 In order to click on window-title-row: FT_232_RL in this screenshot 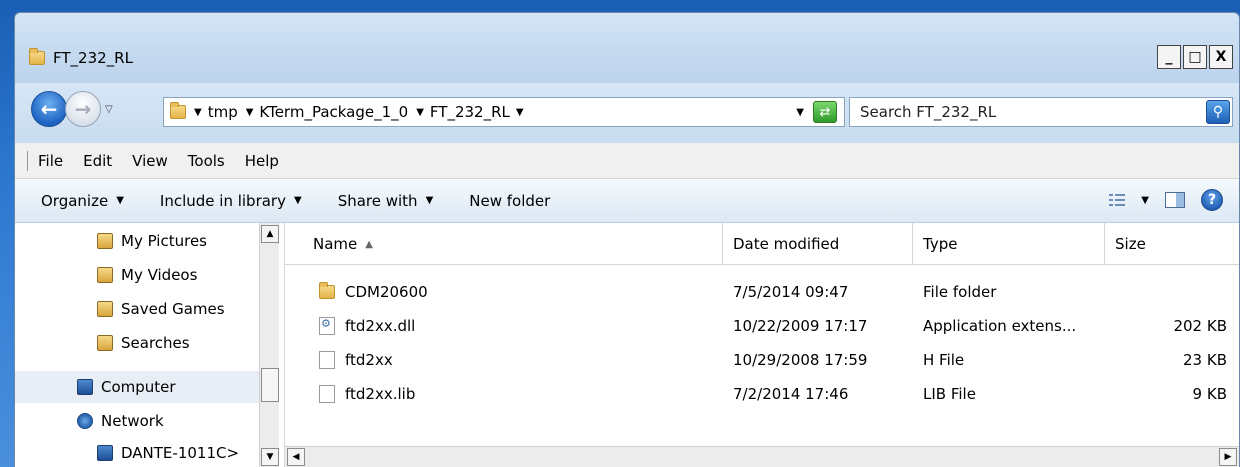, I will do `click(81, 58)`.